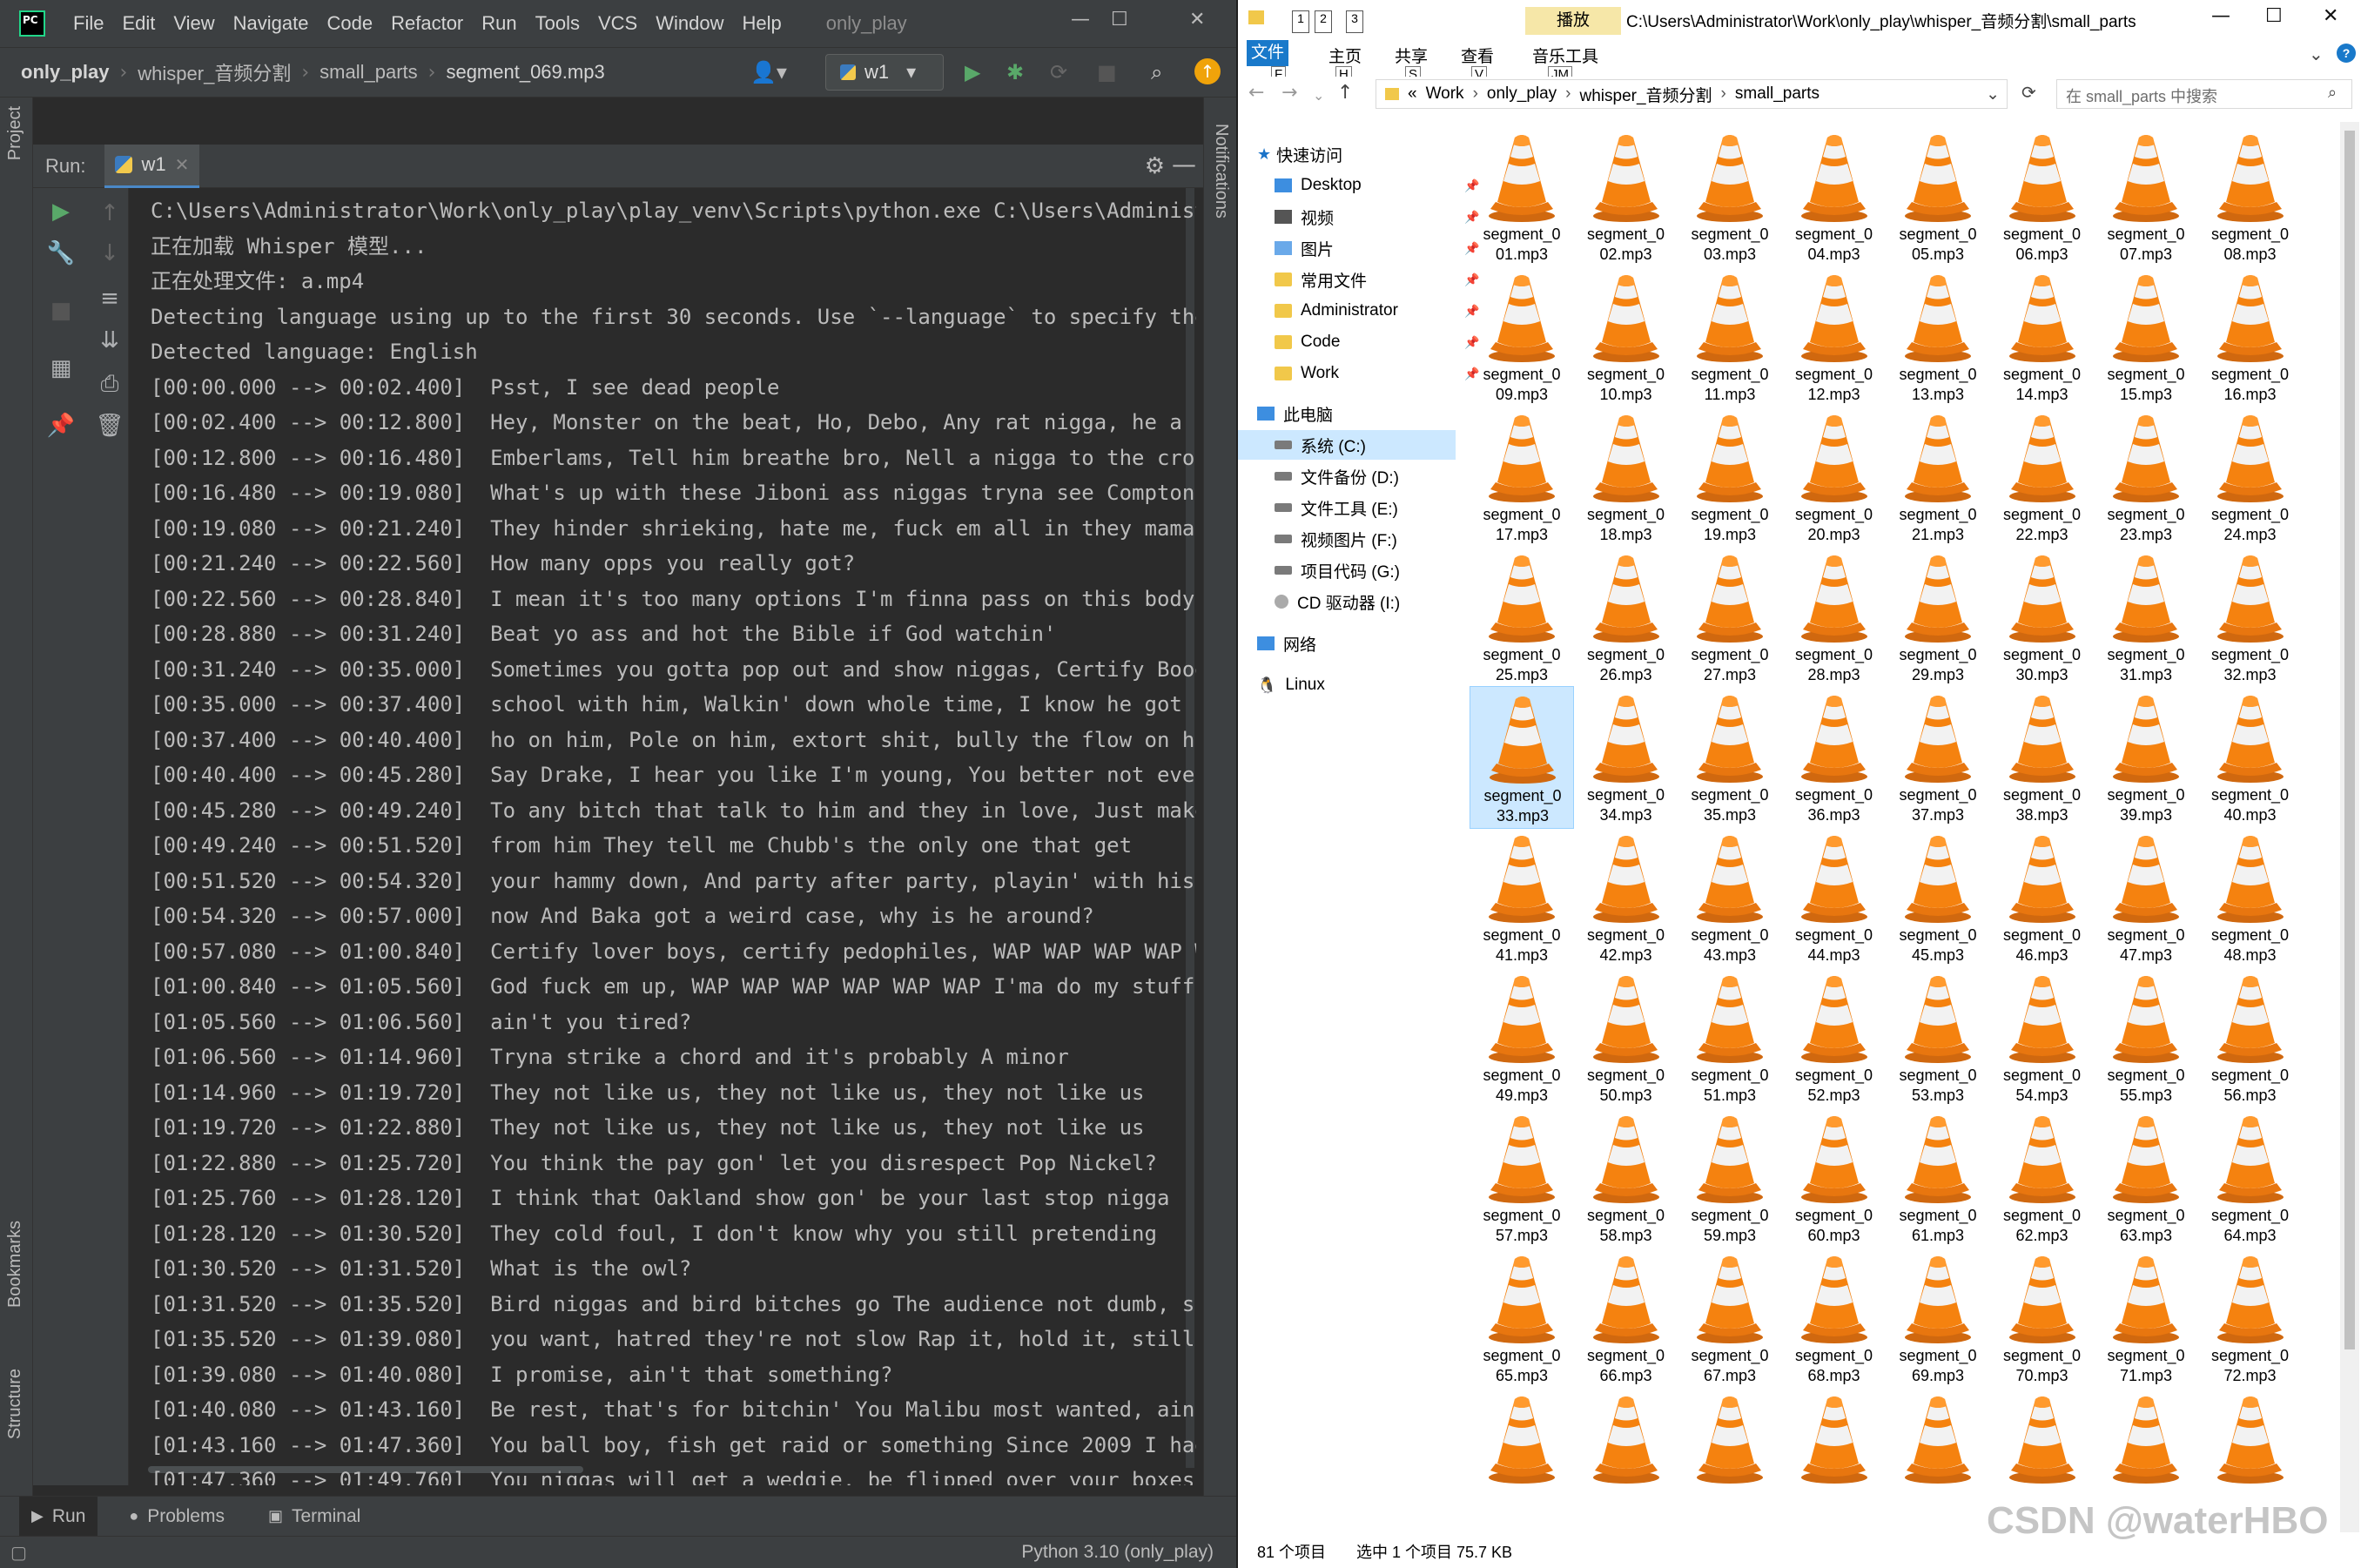 This screenshot has height=1568, width=2361. Describe the element at coordinates (1336, 507) in the screenshot. I see `nav-drive-e: 文件工具 (E:)` at that location.